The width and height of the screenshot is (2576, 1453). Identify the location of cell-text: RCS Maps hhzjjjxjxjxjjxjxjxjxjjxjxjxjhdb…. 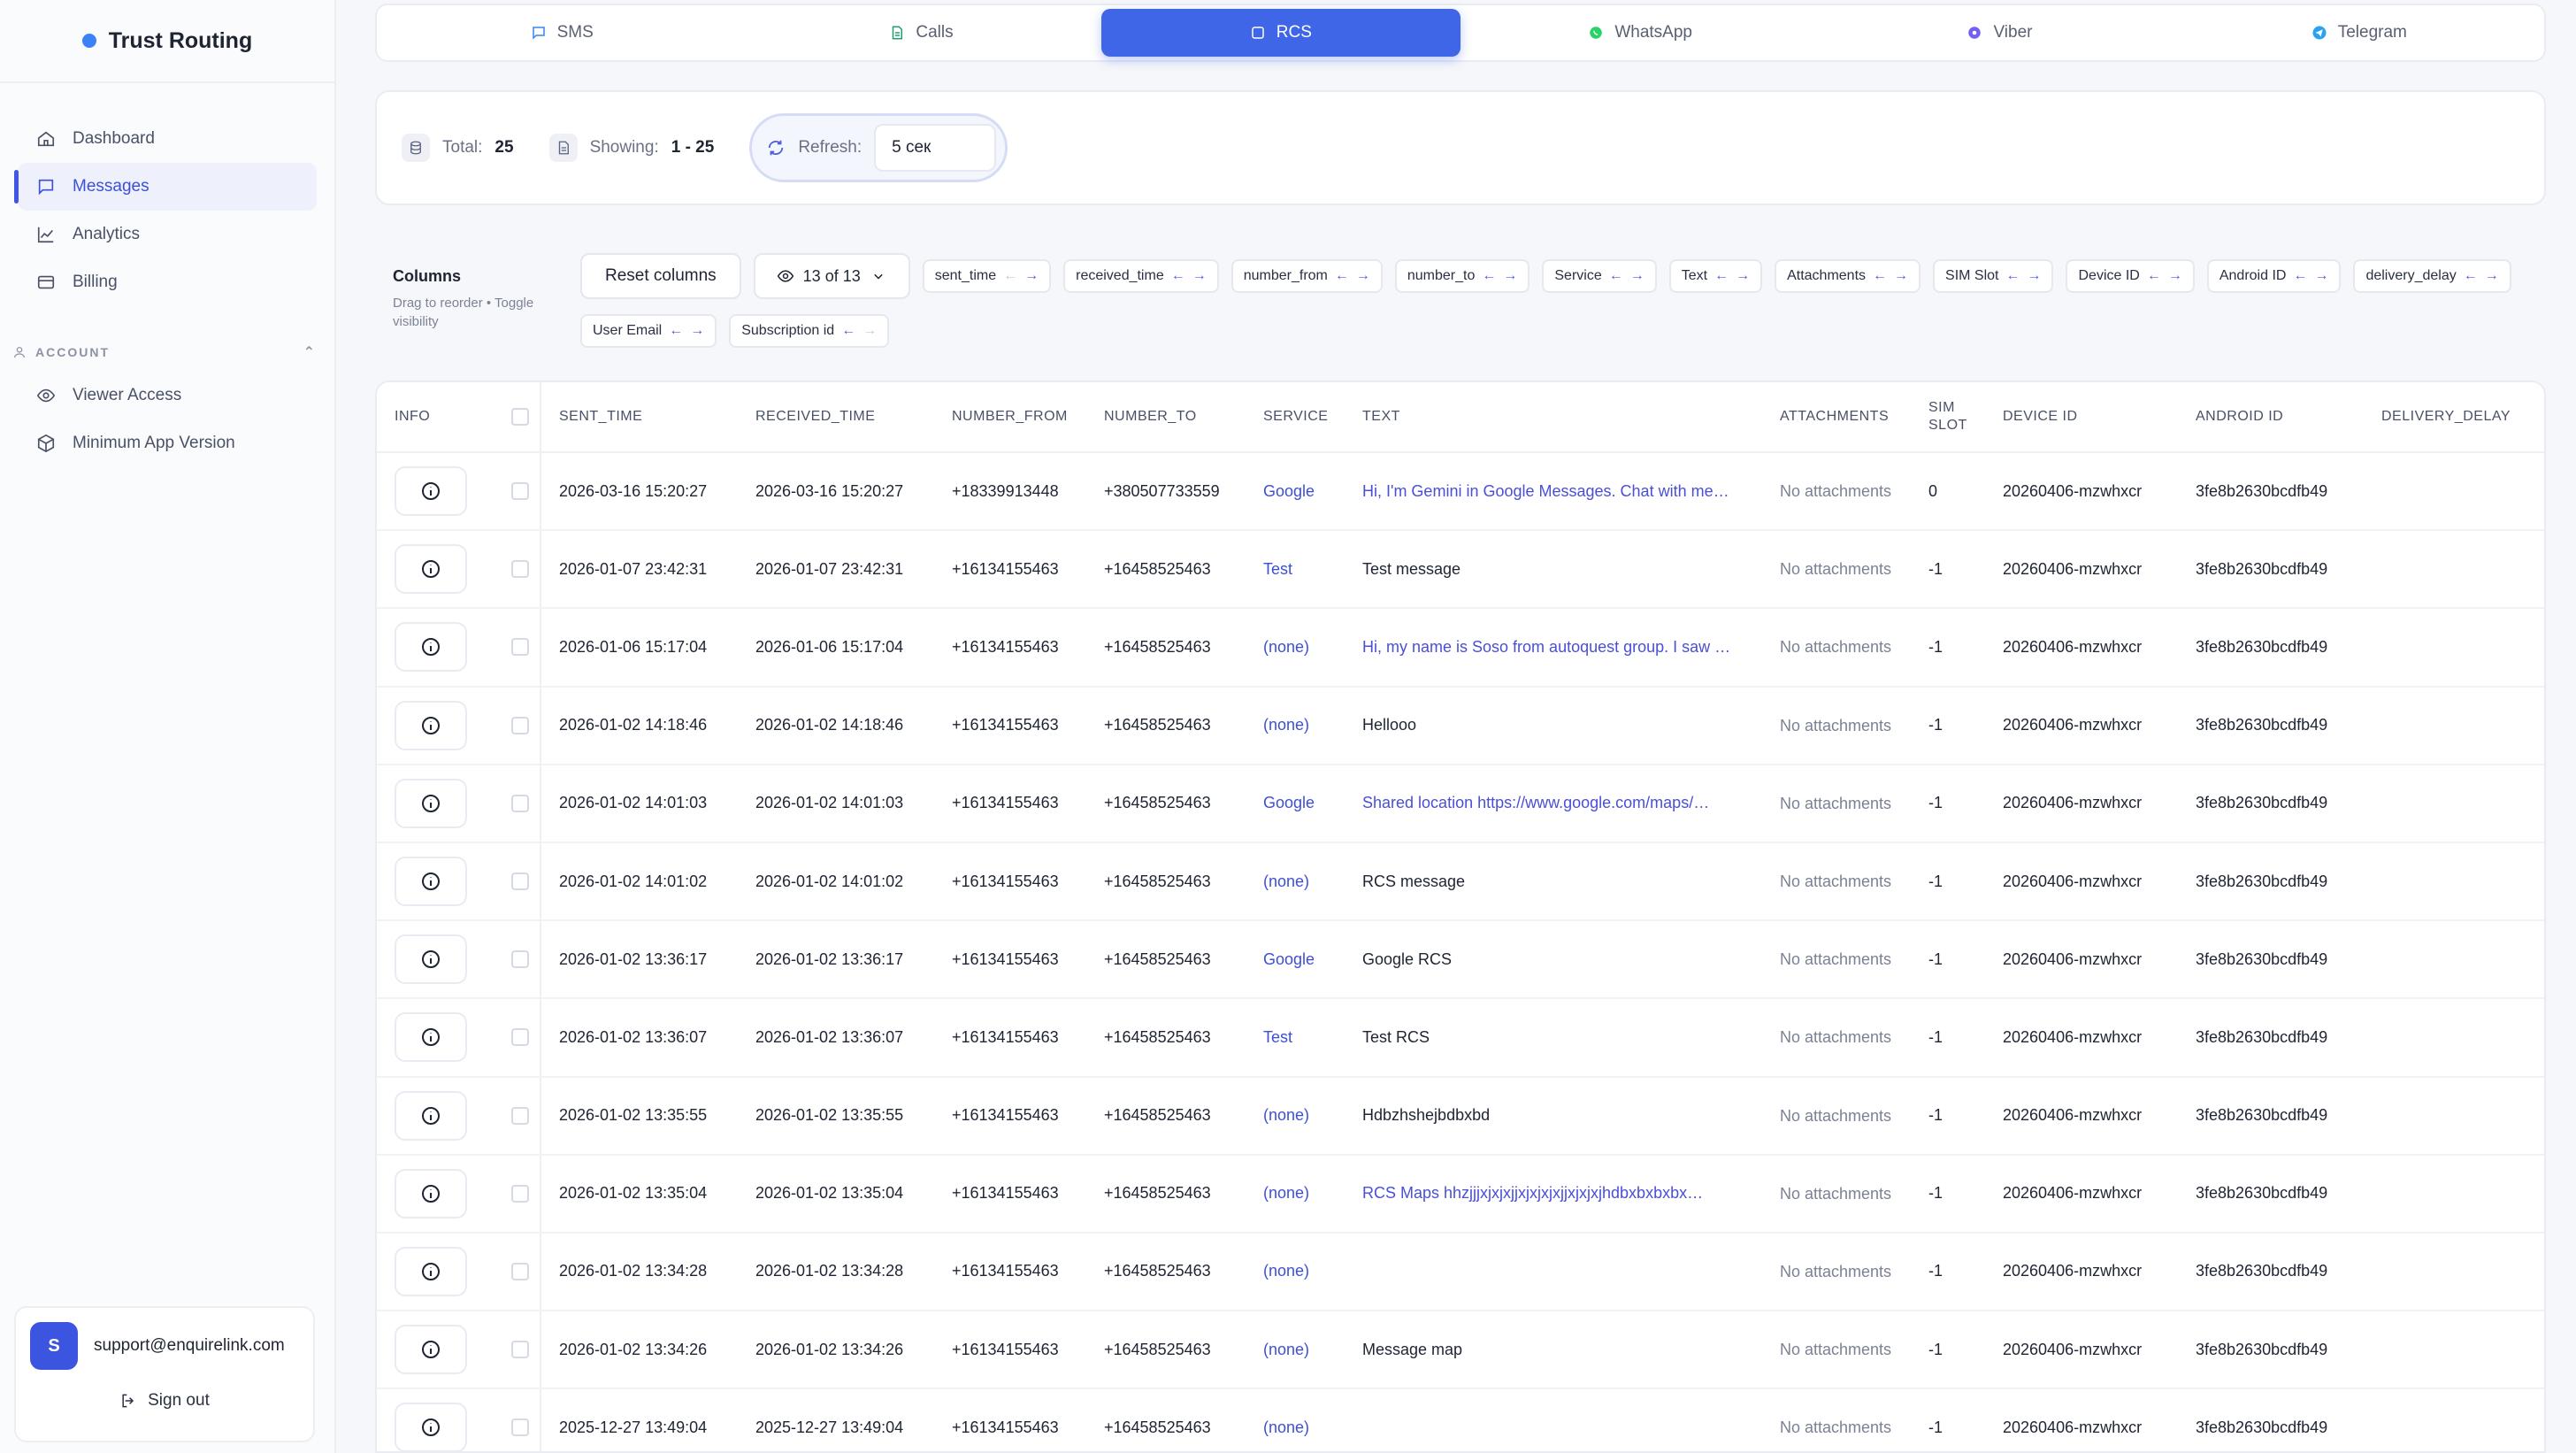
(1553, 1193).